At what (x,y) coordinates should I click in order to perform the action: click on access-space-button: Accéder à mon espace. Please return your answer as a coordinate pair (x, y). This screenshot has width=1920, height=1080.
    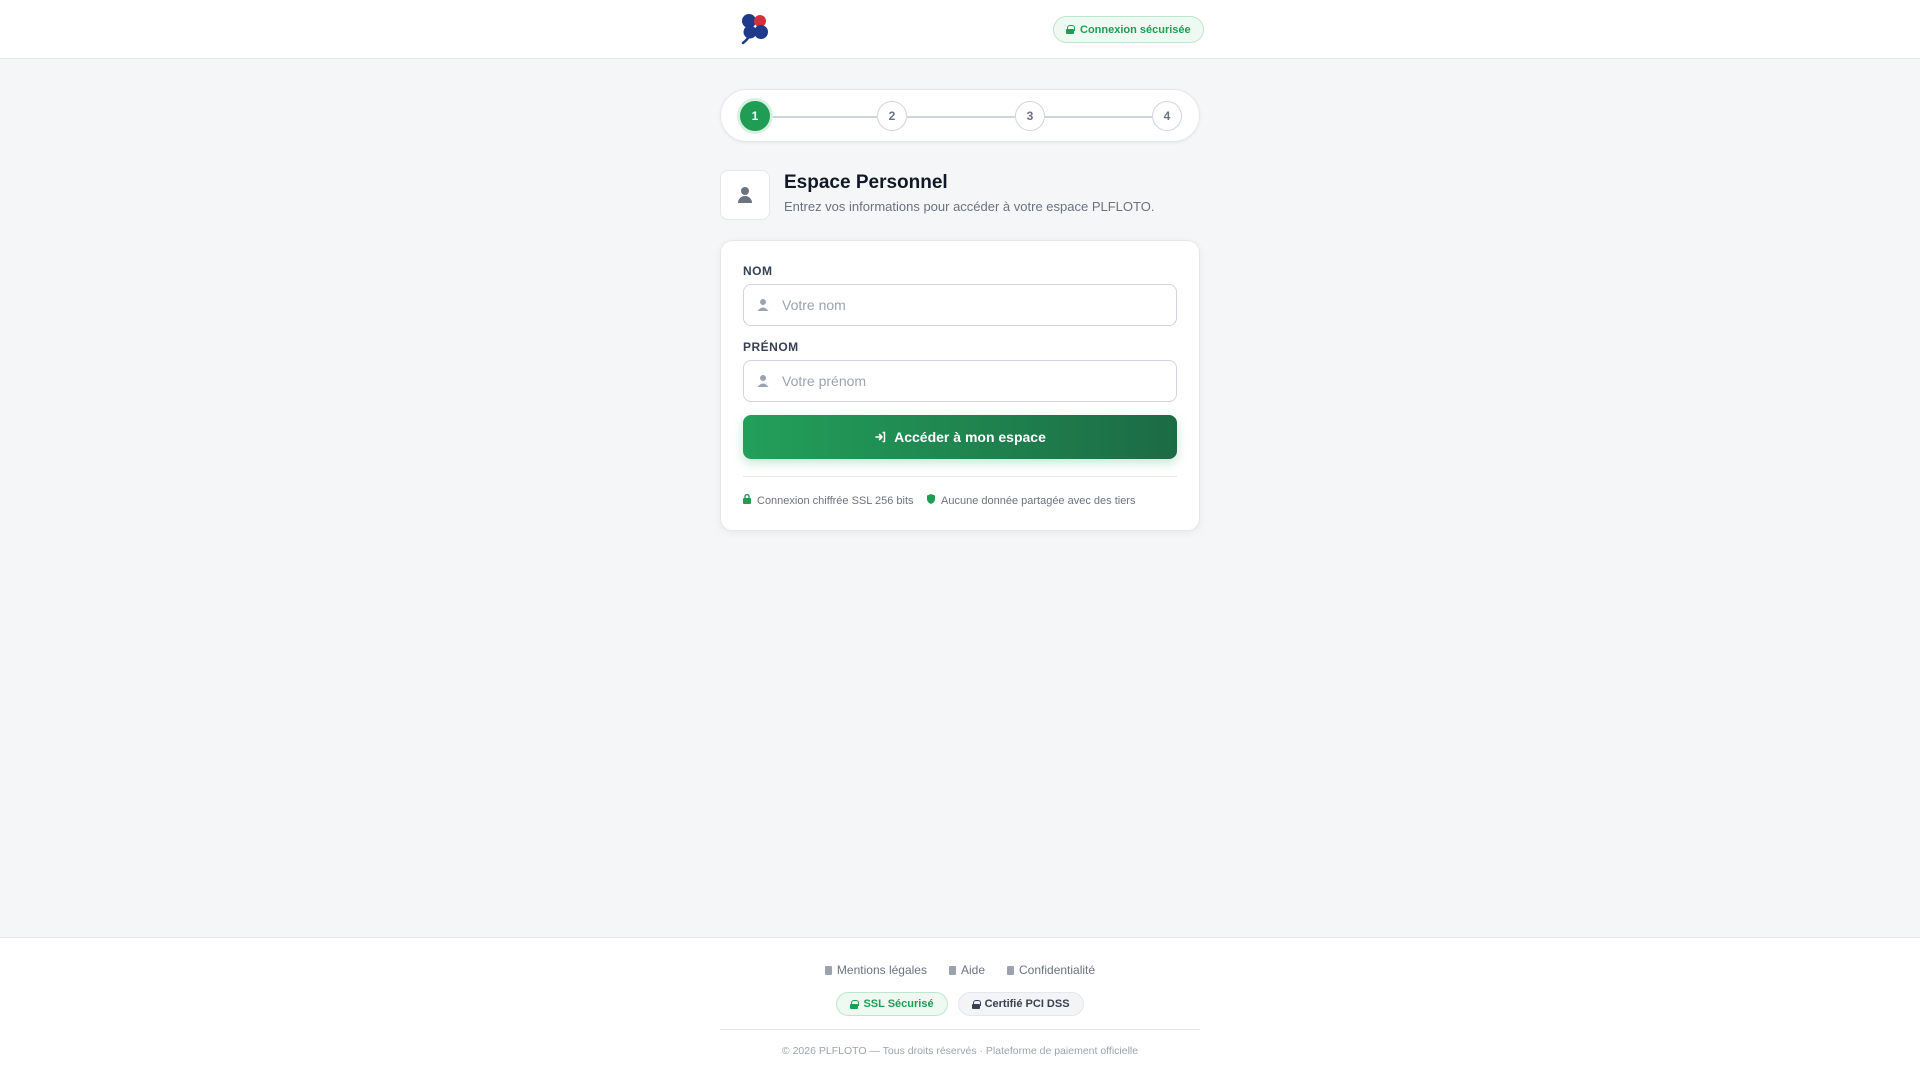
    Looking at the image, I should click on (960, 437).